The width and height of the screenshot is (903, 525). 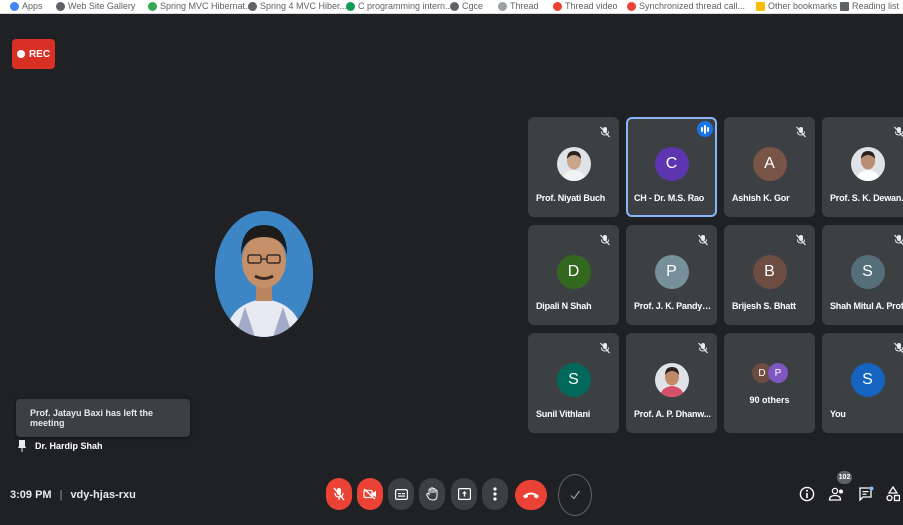 What do you see at coordinates (20, 54) in the screenshot?
I see `record-dot-icon` at bounding box center [20, 54].